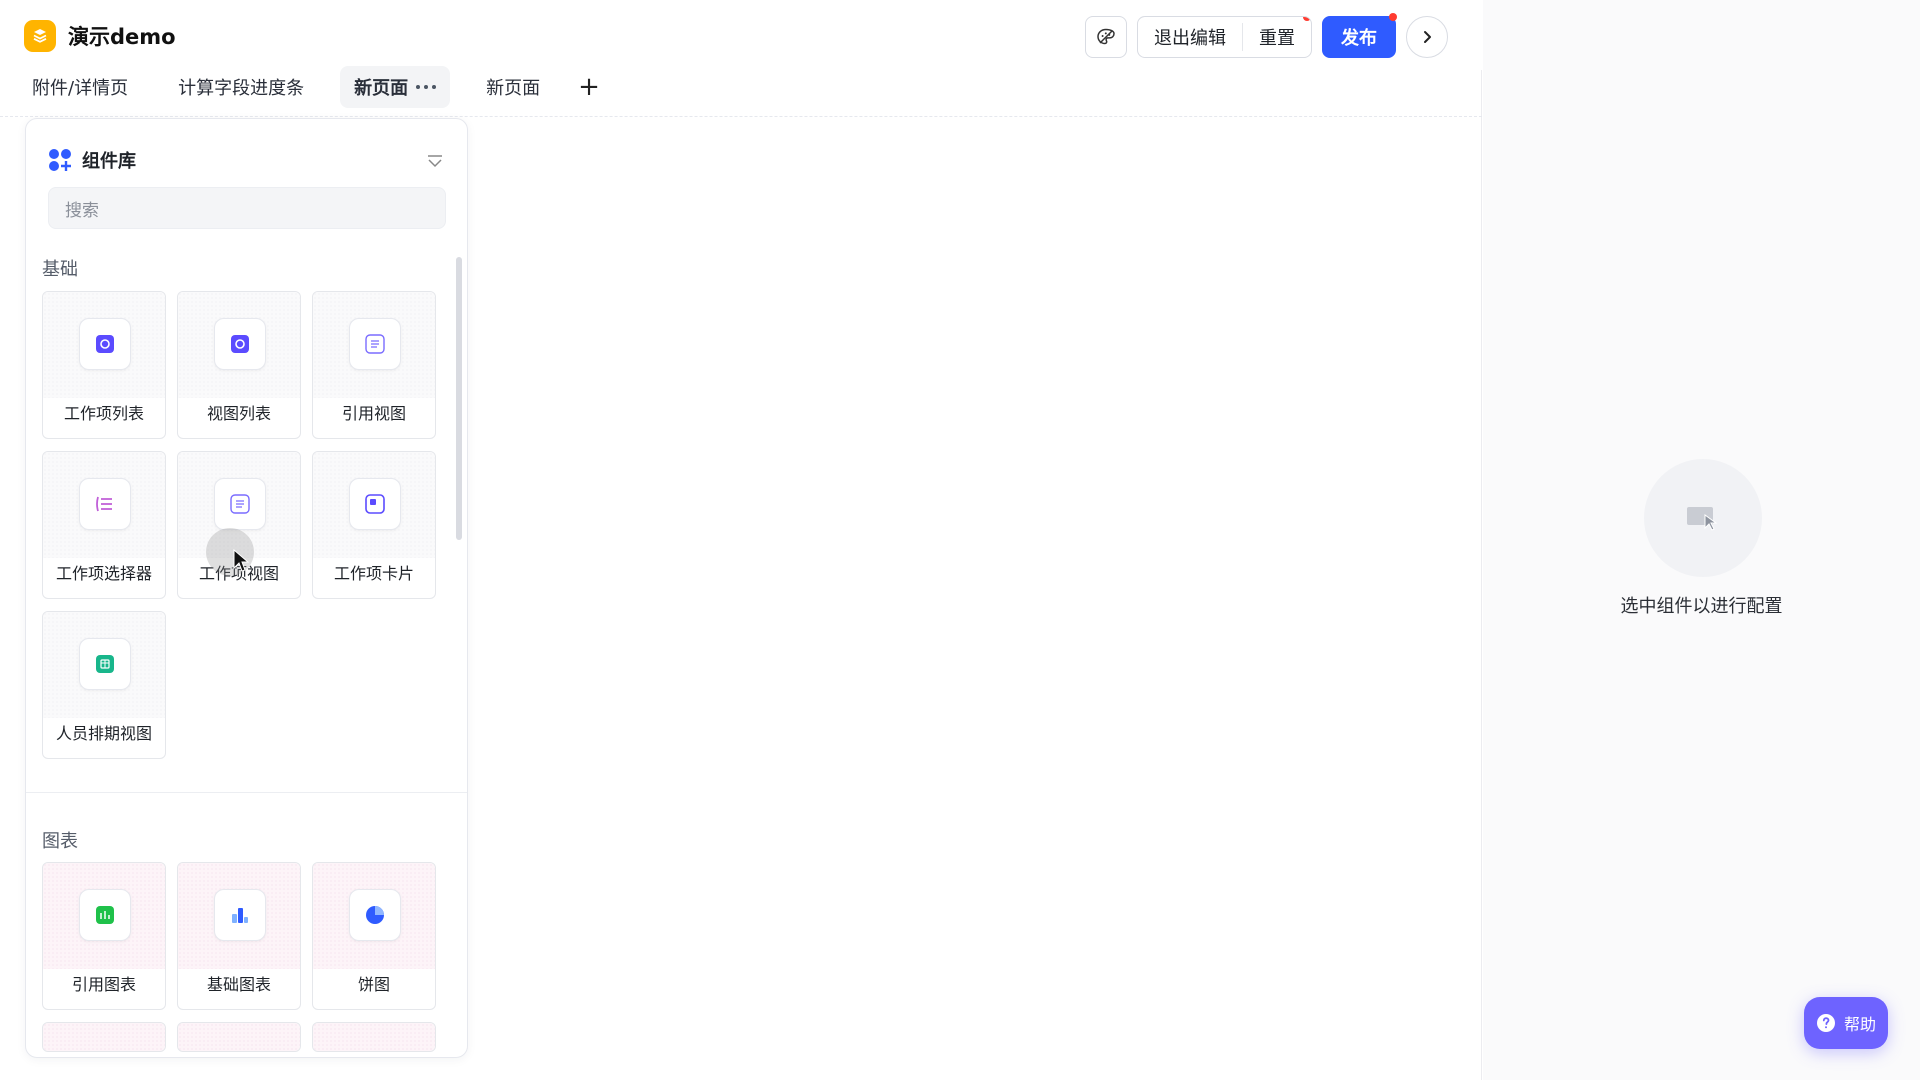 The image size is (1920, 1080). I want to click on app-logo-icon, so click(40, 36).